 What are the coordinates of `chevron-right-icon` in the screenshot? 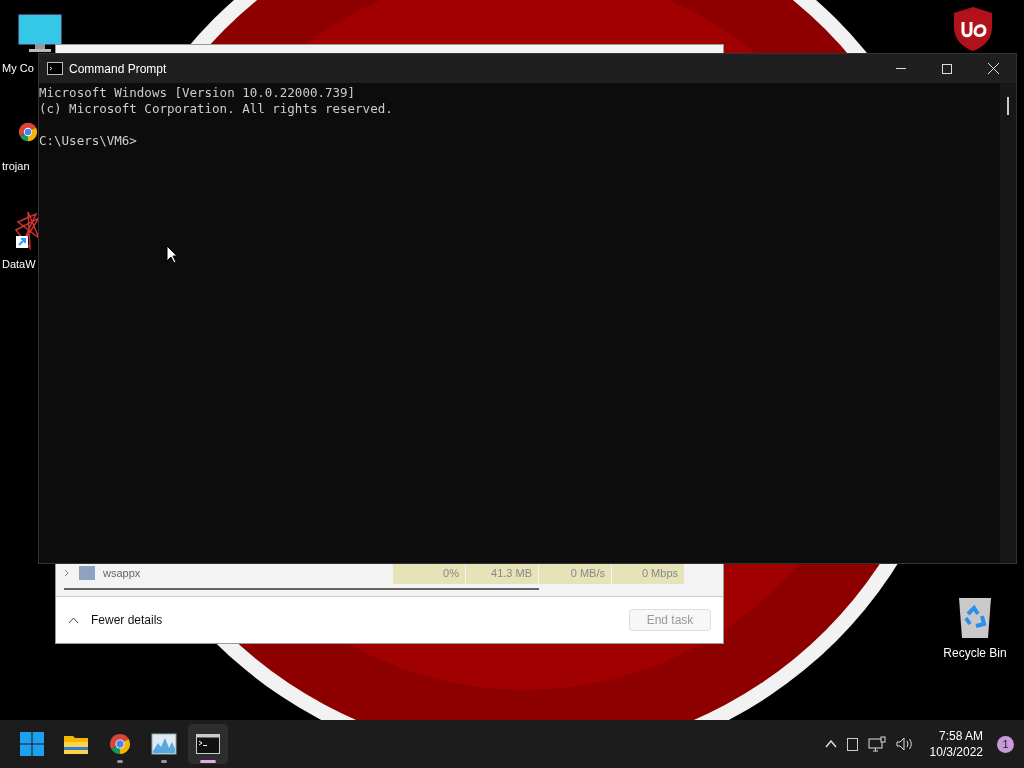 It's located at (66, 573).